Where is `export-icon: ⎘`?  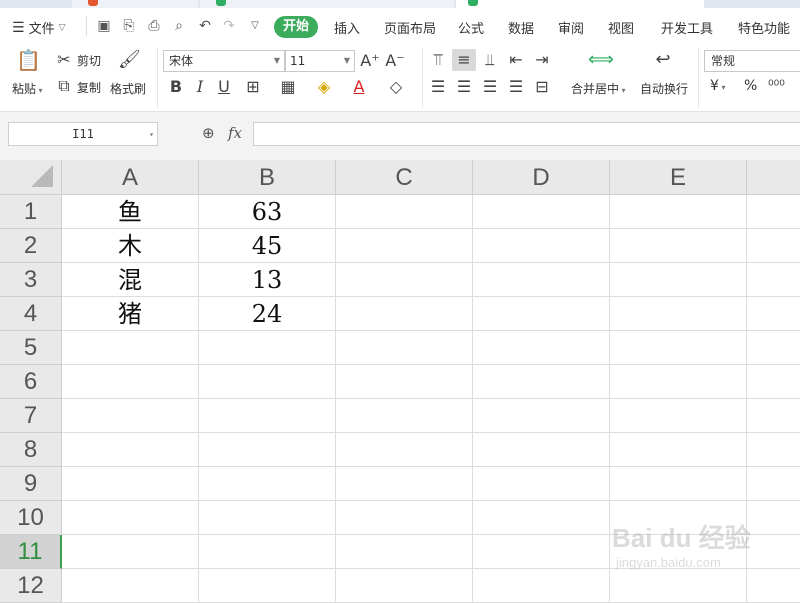
export-icon: ⎘ is located at coordinates (129, 26).